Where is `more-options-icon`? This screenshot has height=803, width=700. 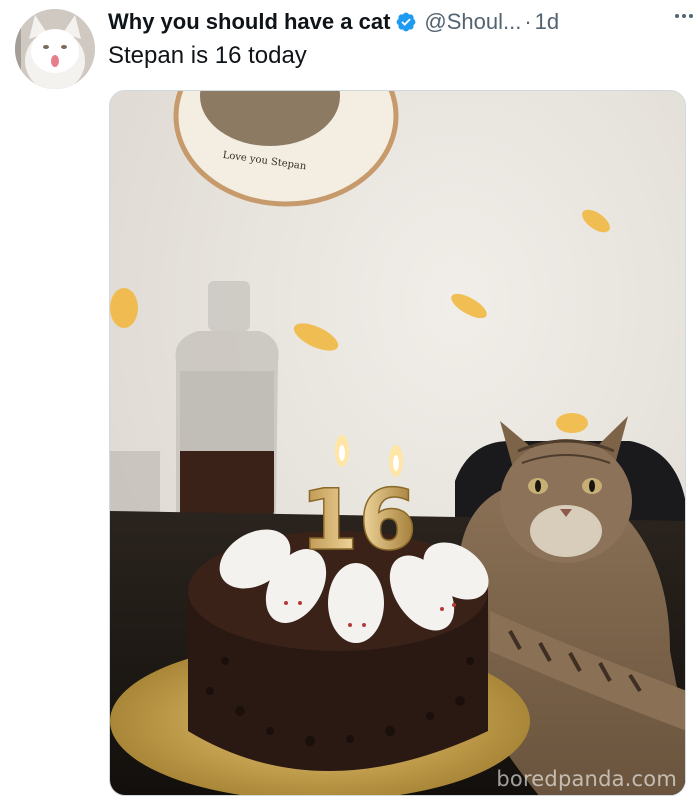 more-options-icon is located at coordinates (684, 16).